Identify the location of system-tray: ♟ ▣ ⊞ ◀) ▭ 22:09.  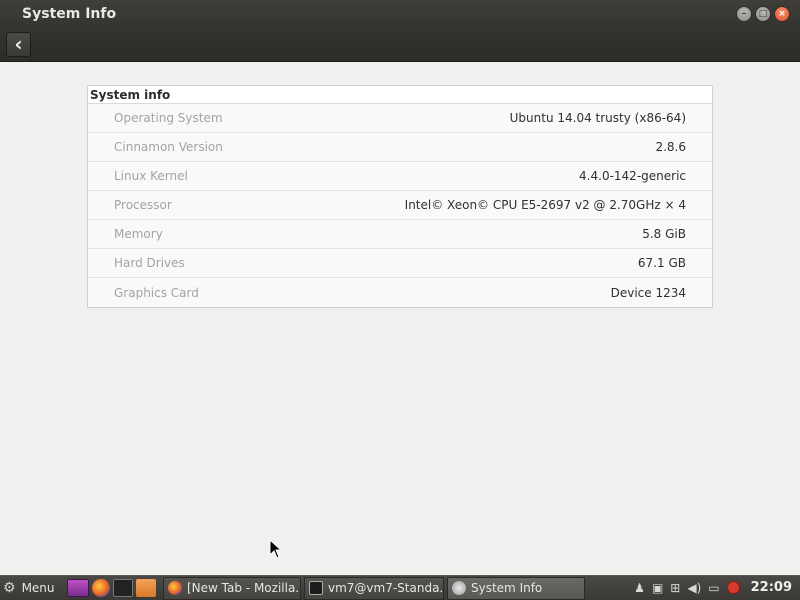
(713, 587).